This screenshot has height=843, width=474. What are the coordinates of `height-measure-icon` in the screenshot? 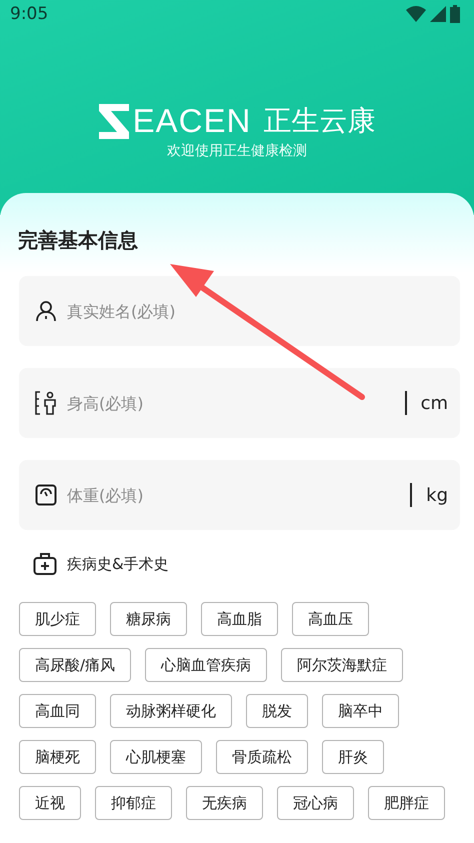 It's located at (46, 403).